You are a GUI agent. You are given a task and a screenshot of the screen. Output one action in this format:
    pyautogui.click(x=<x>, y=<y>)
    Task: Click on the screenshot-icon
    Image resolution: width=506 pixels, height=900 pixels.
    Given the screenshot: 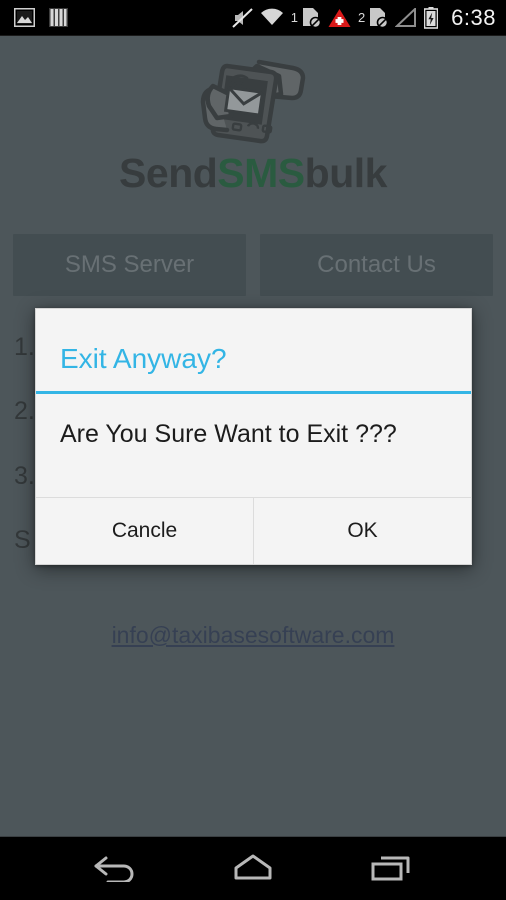 What is the action you would take?
    pyautogui.click(x=24, y=17)
    